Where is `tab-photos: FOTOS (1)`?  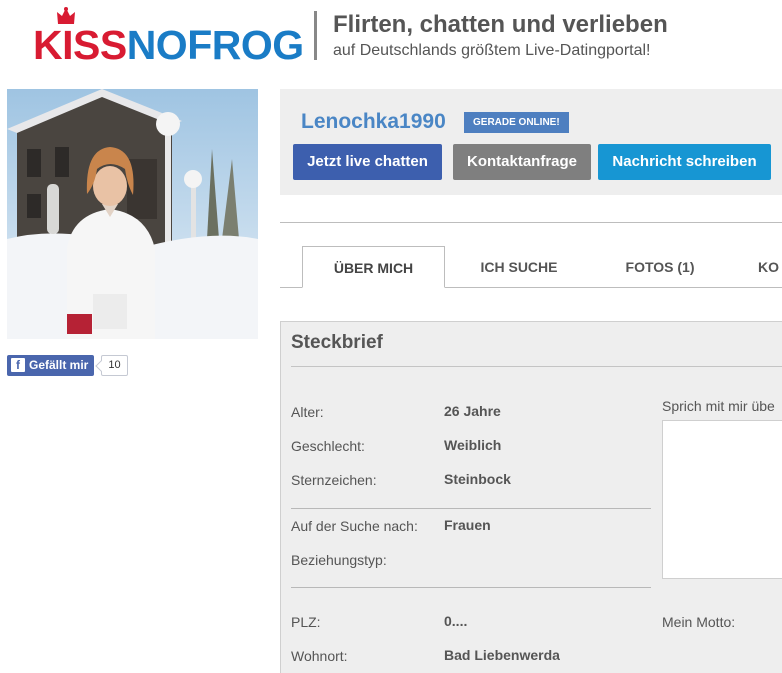
tab-photos: FOTOS (1) is located at coordinates (660, 267).